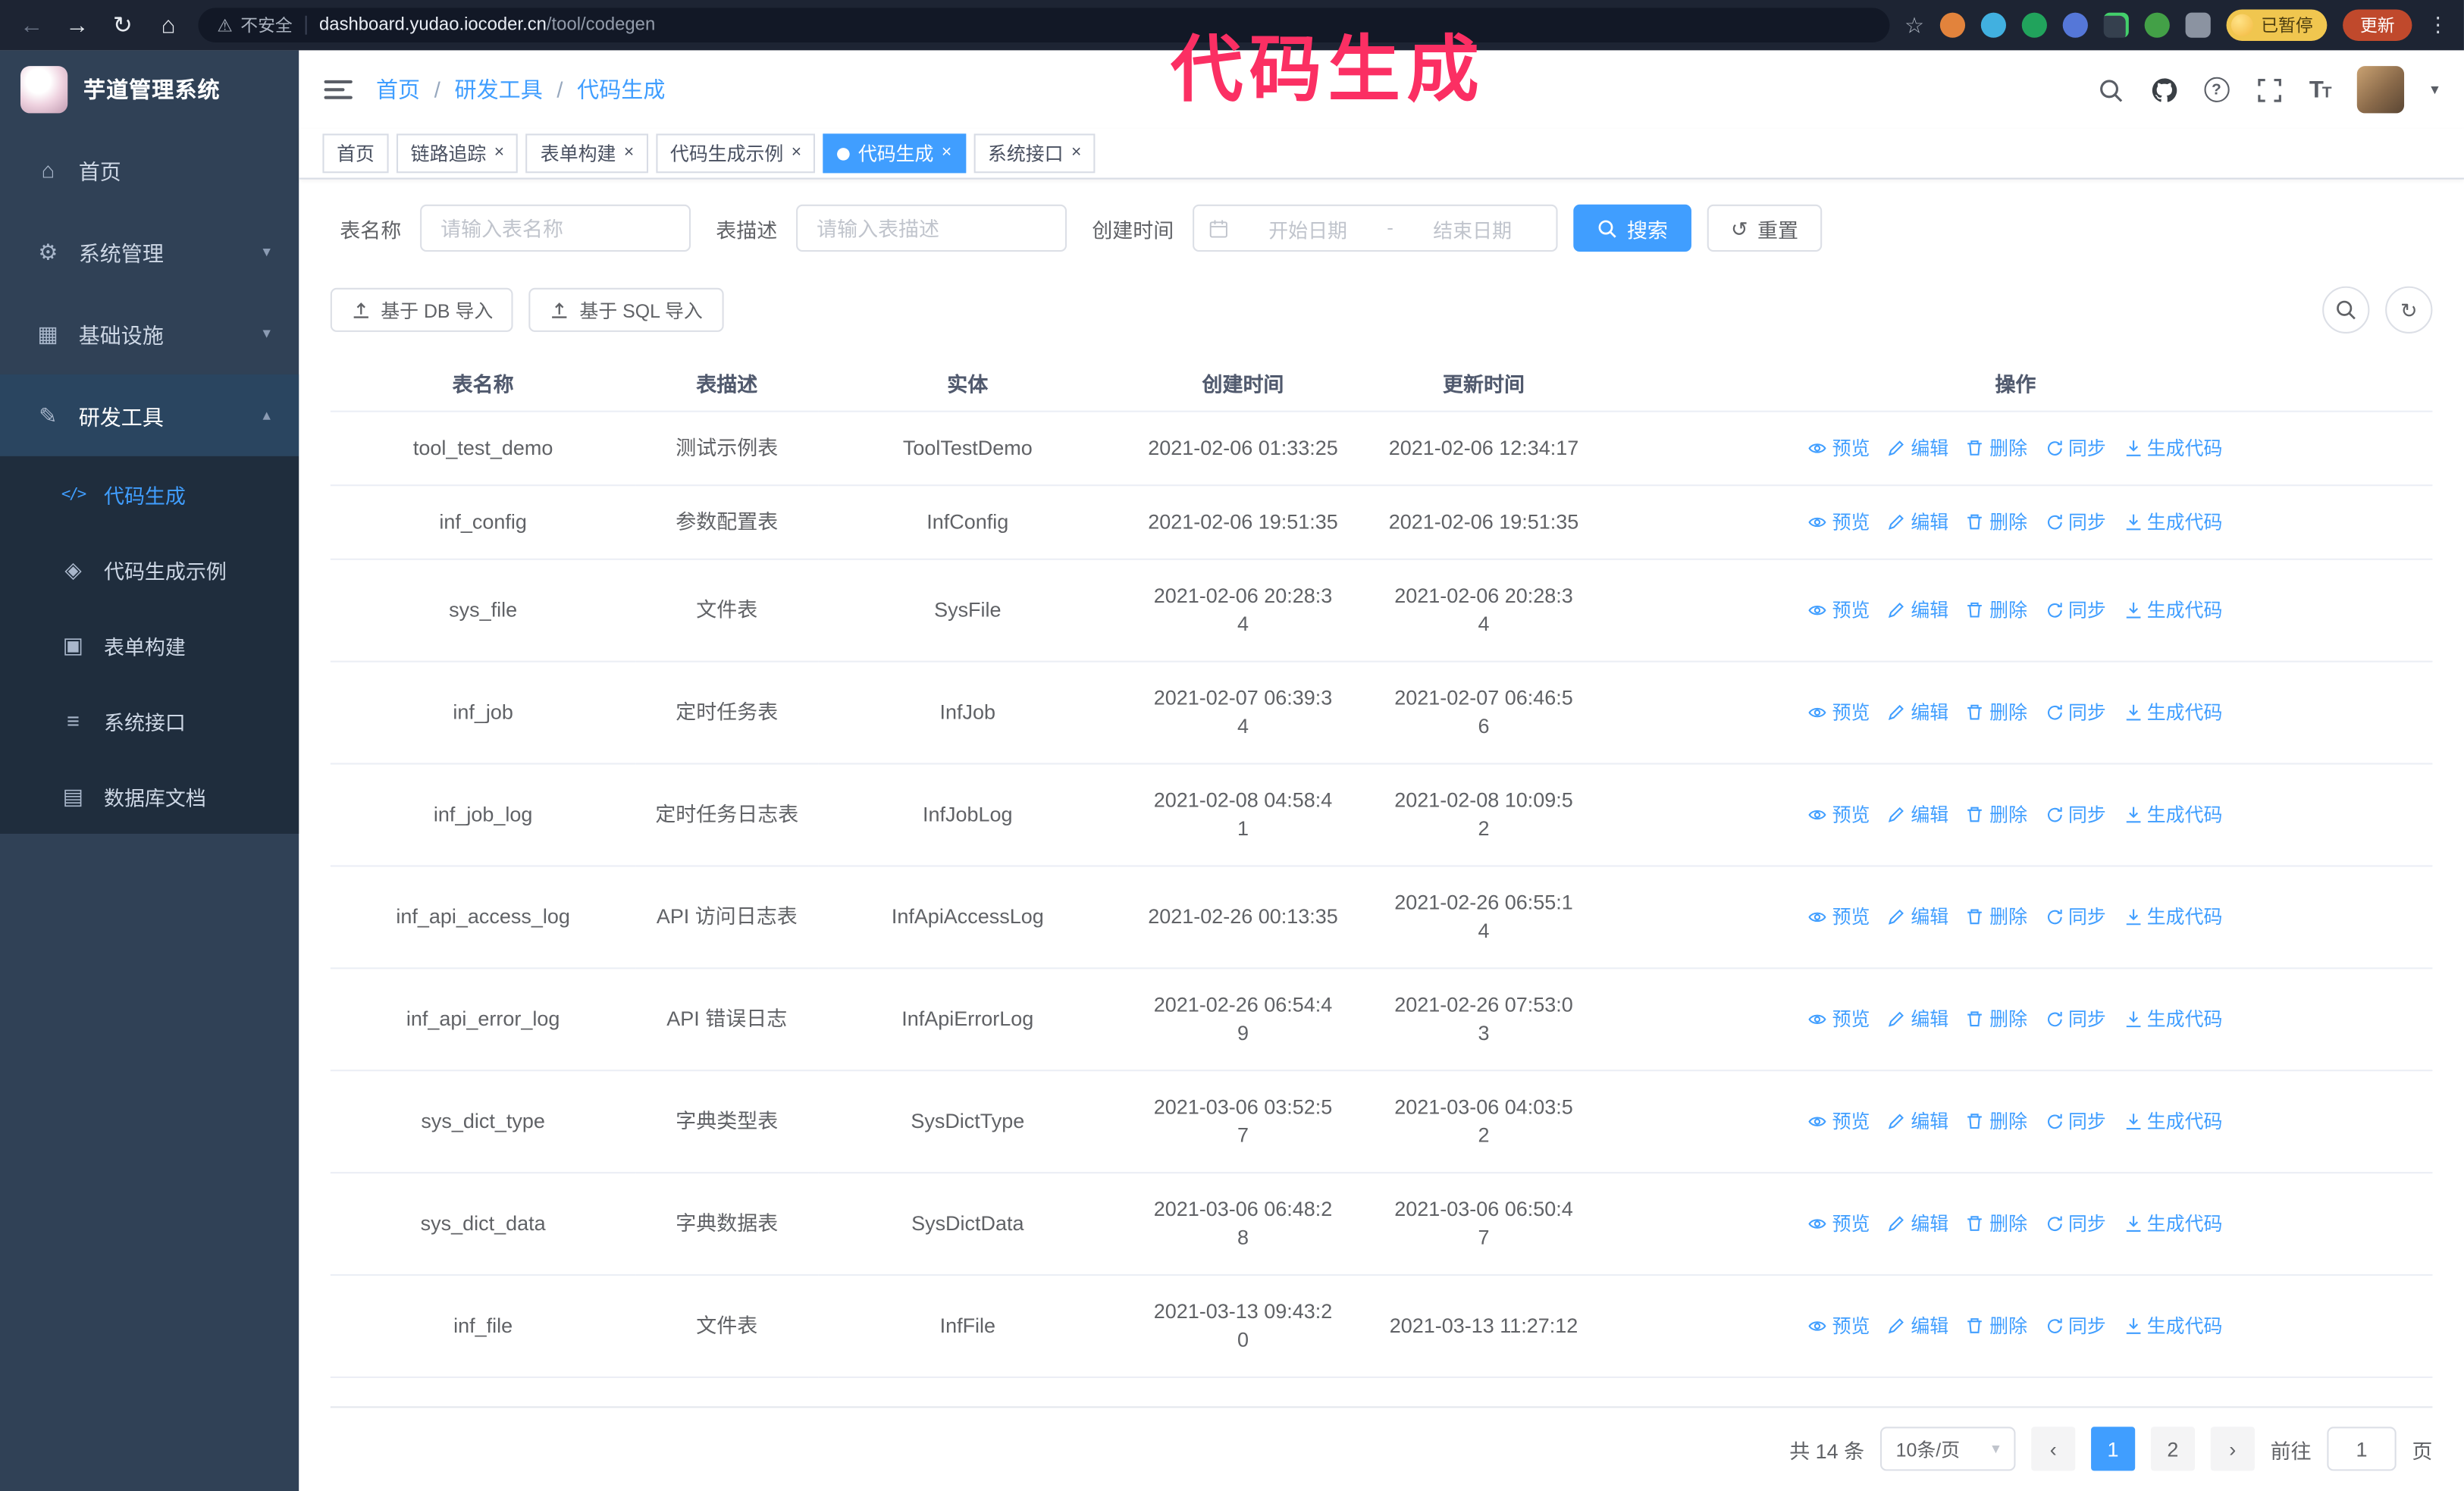 The image size is (2464, 1491). What do you see at coordinates (2216, 89) in the screenshot?
I see `help-icon: ?` at bounding box center [2216, 89].